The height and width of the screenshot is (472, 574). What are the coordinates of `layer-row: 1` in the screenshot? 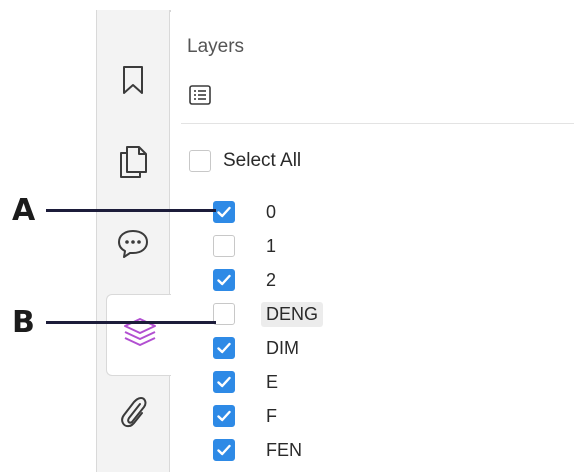 It's located at (247, 246).